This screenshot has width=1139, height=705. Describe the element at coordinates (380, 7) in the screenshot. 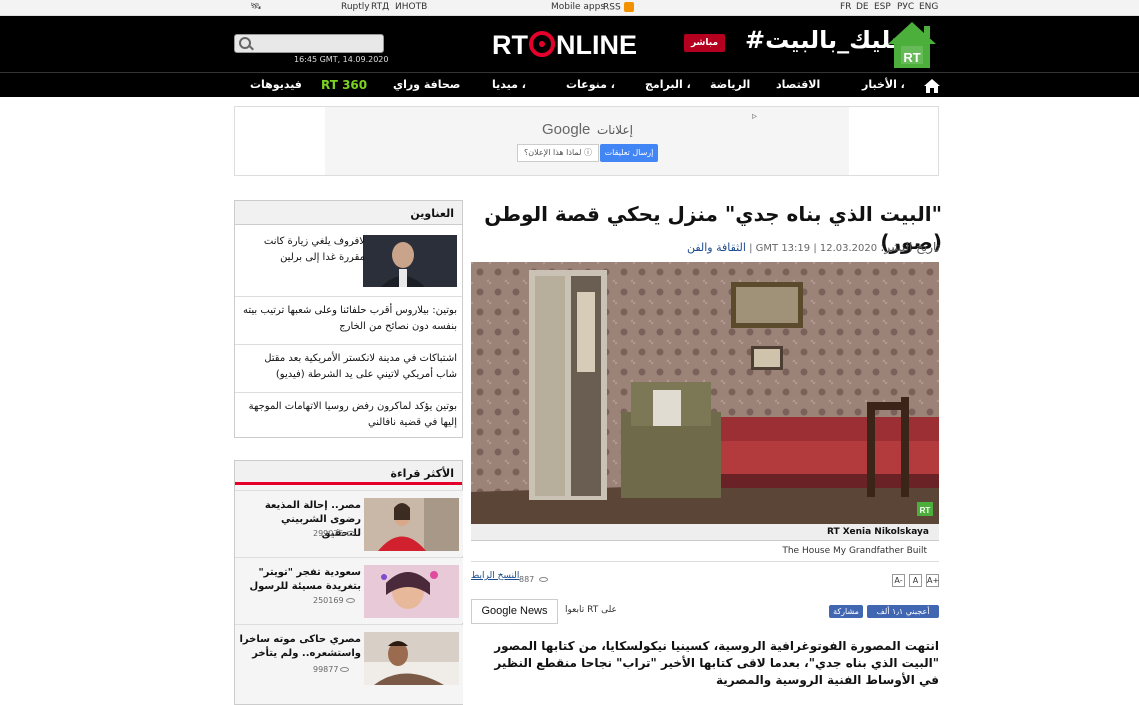

I see `util-link-rtd: RTД` at that location.